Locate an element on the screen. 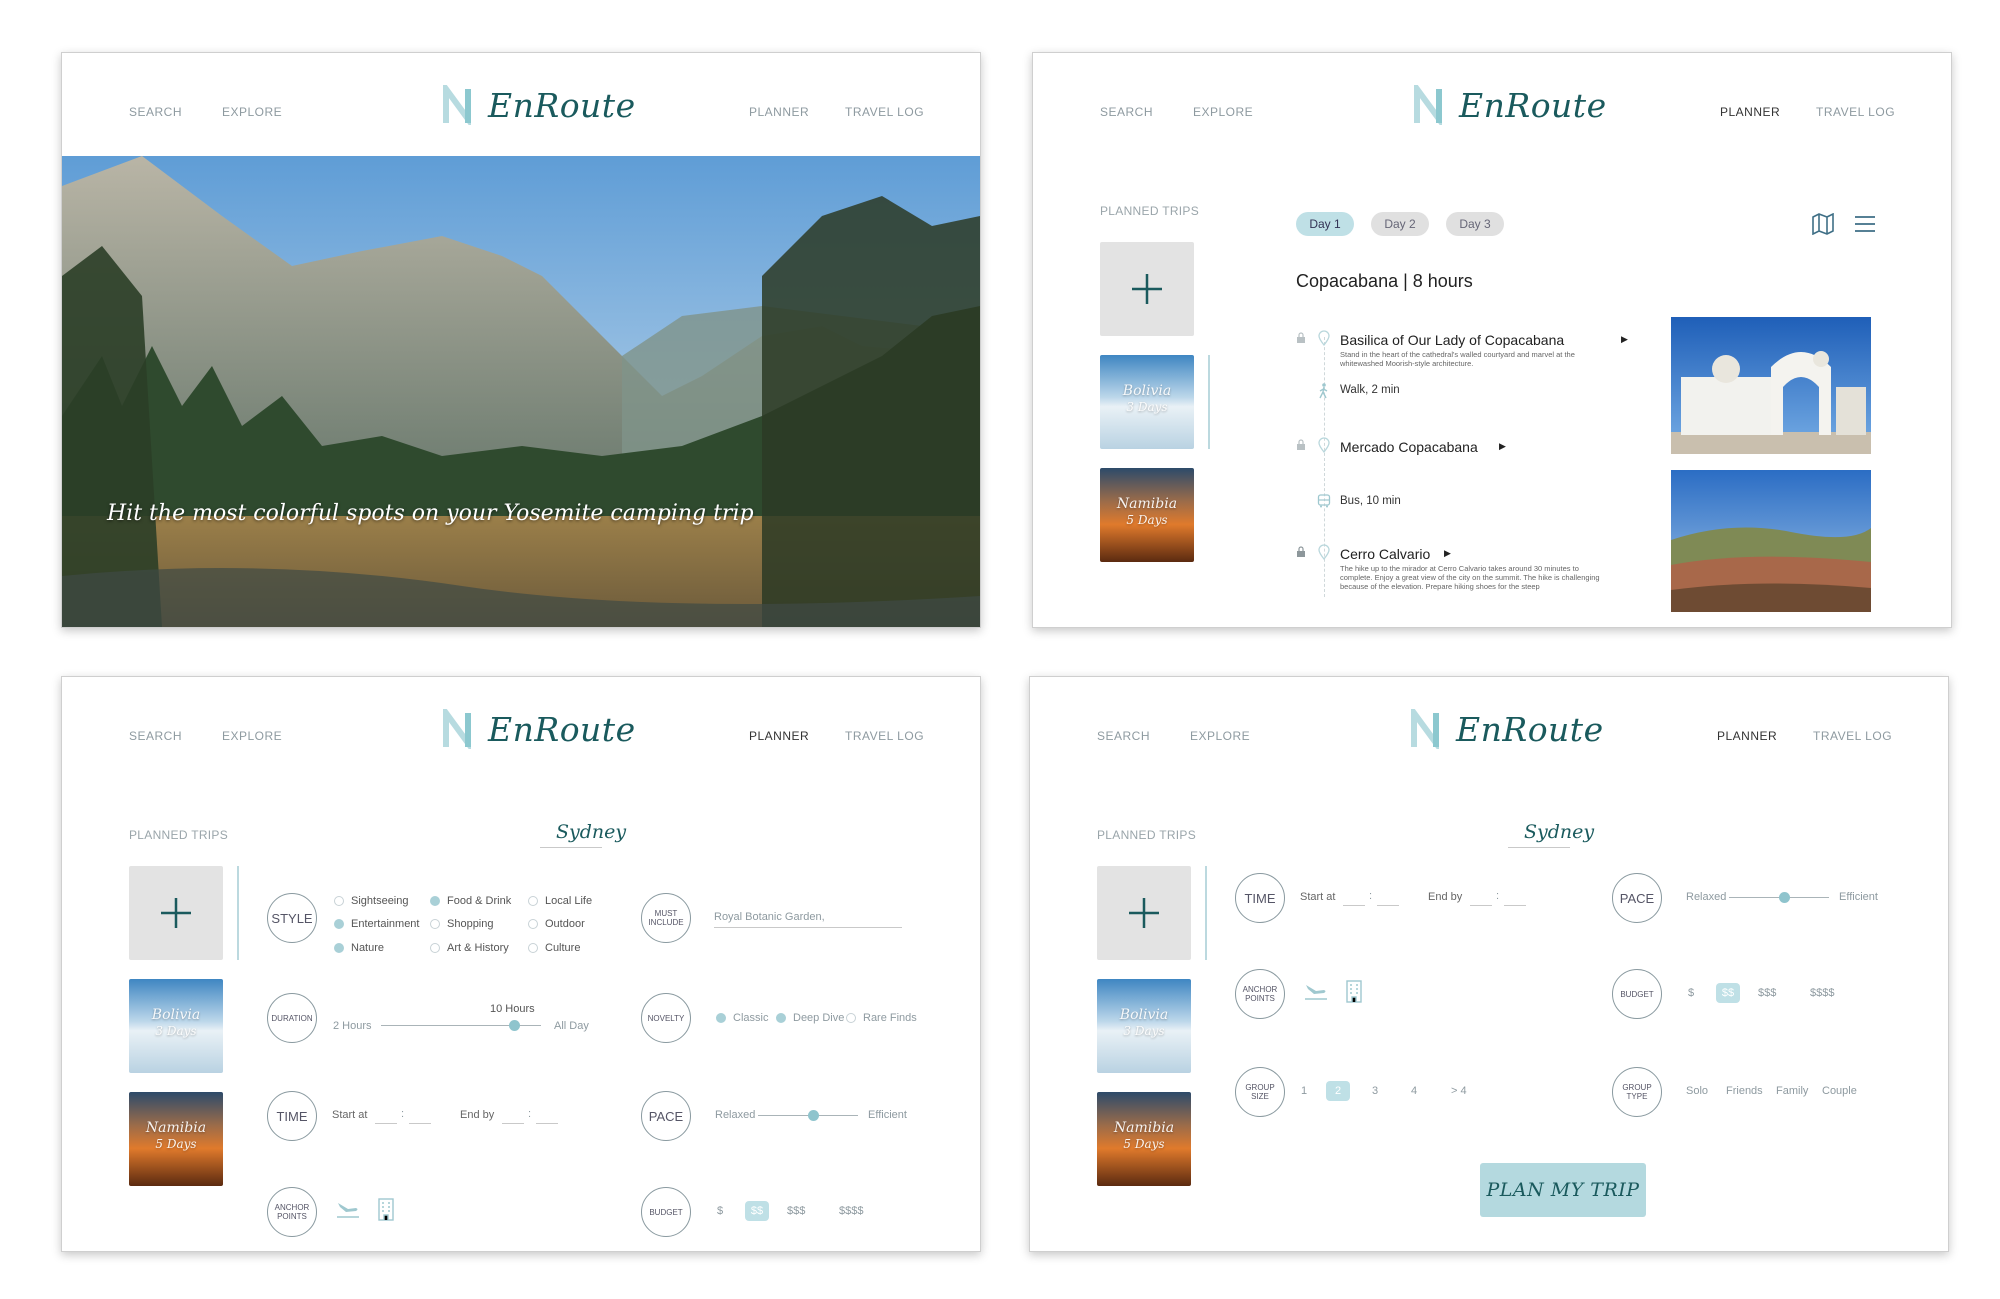  stop-title: Cerro Calvario is located at coordinates (1385, 554).